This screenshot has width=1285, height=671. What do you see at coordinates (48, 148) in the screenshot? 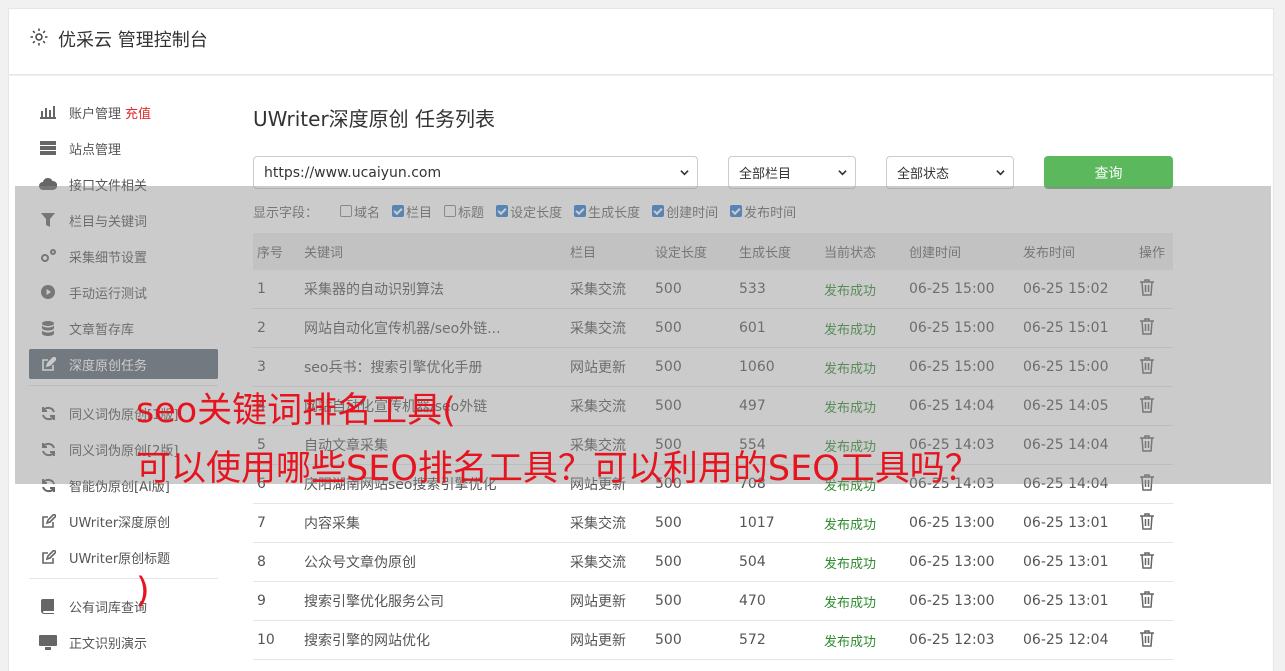
I see `server-icon` at bounding box center [48, 148].